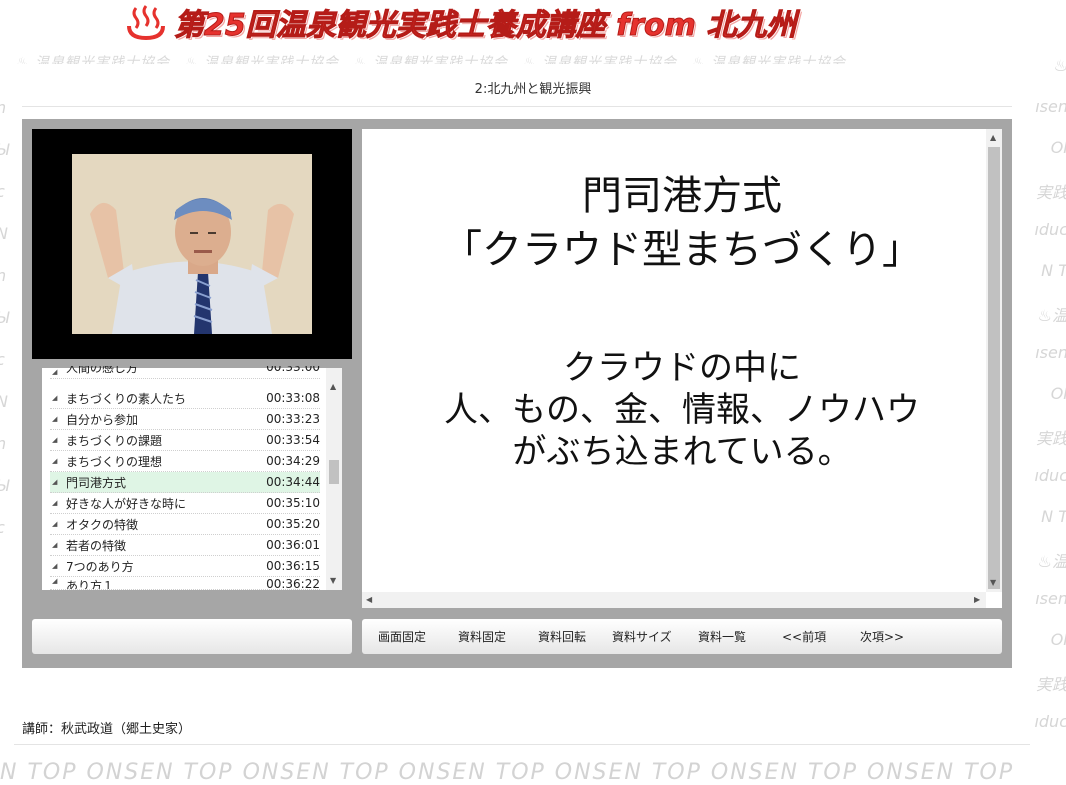  I want to click on site-title: 第25回温泉観光実践士養成講座 from 北九州, so click(485, 26).